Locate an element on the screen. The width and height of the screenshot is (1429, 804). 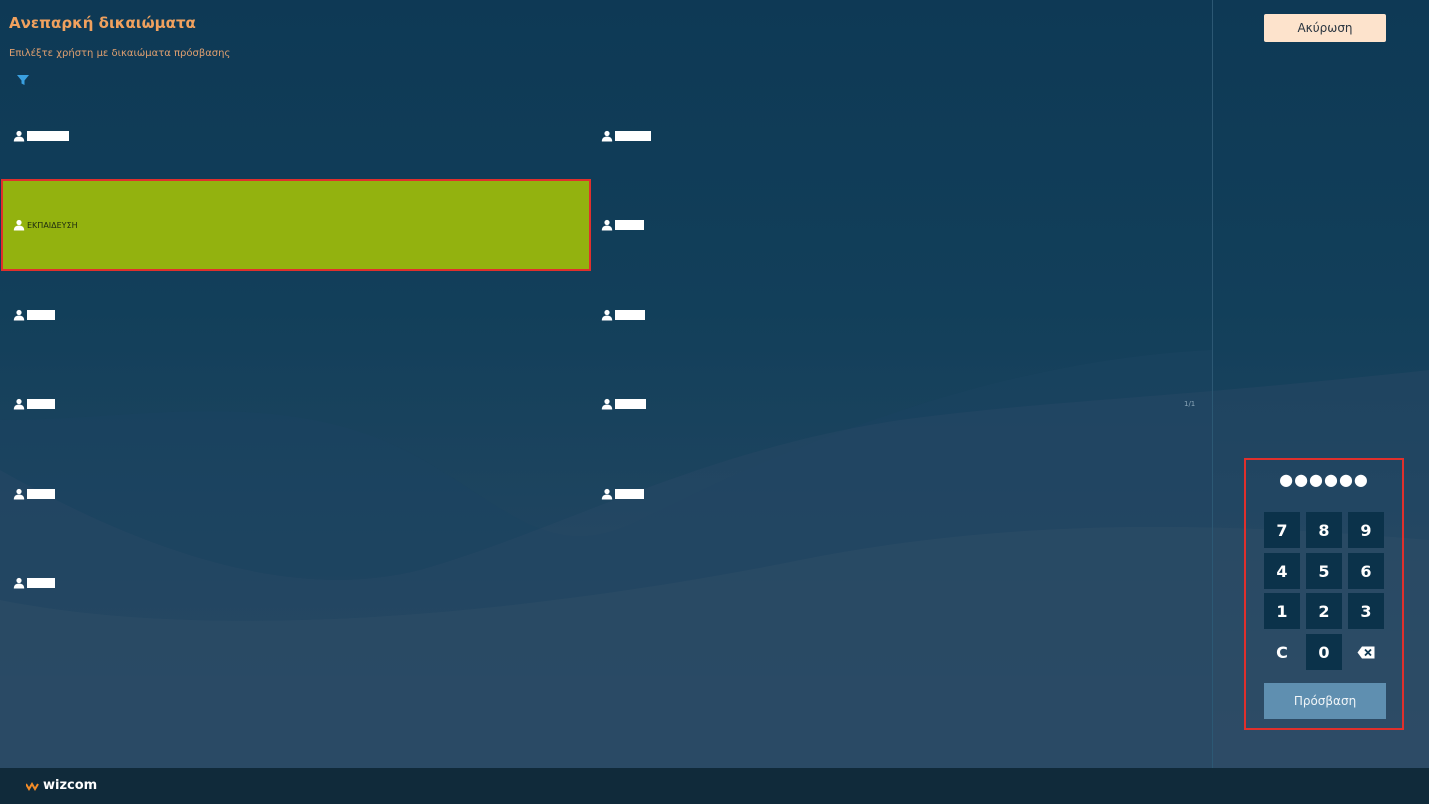
digit-key-2: 2 is located at coordinates (1324, 611).